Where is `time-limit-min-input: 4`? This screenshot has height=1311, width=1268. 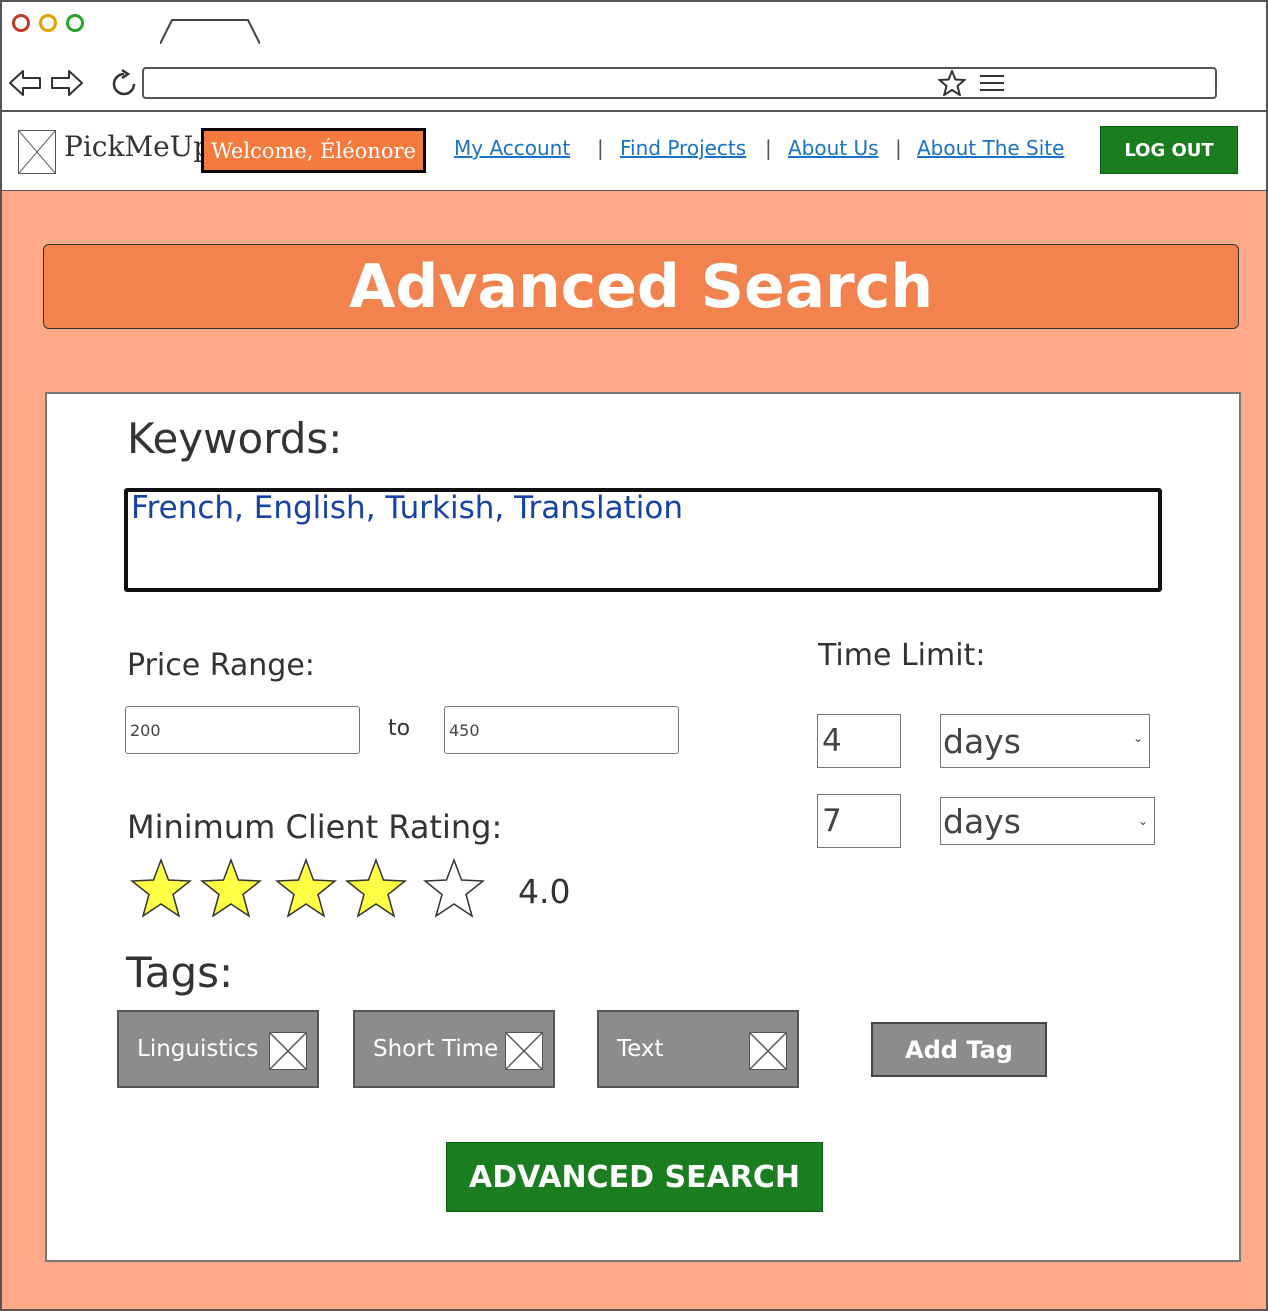 time-limit-min-input: 4 is located at coordinates (859, 741).